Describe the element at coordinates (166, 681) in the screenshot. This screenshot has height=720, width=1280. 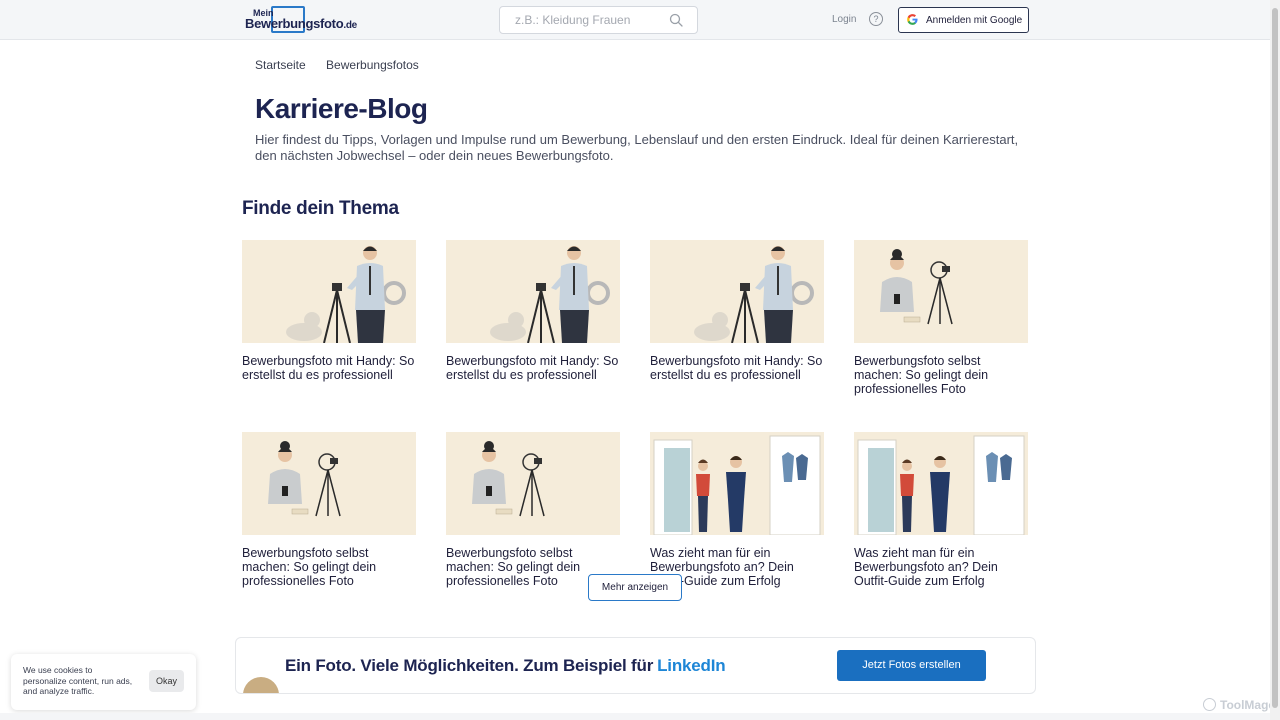
I see `cookie-okay-button: Okay` at that location.